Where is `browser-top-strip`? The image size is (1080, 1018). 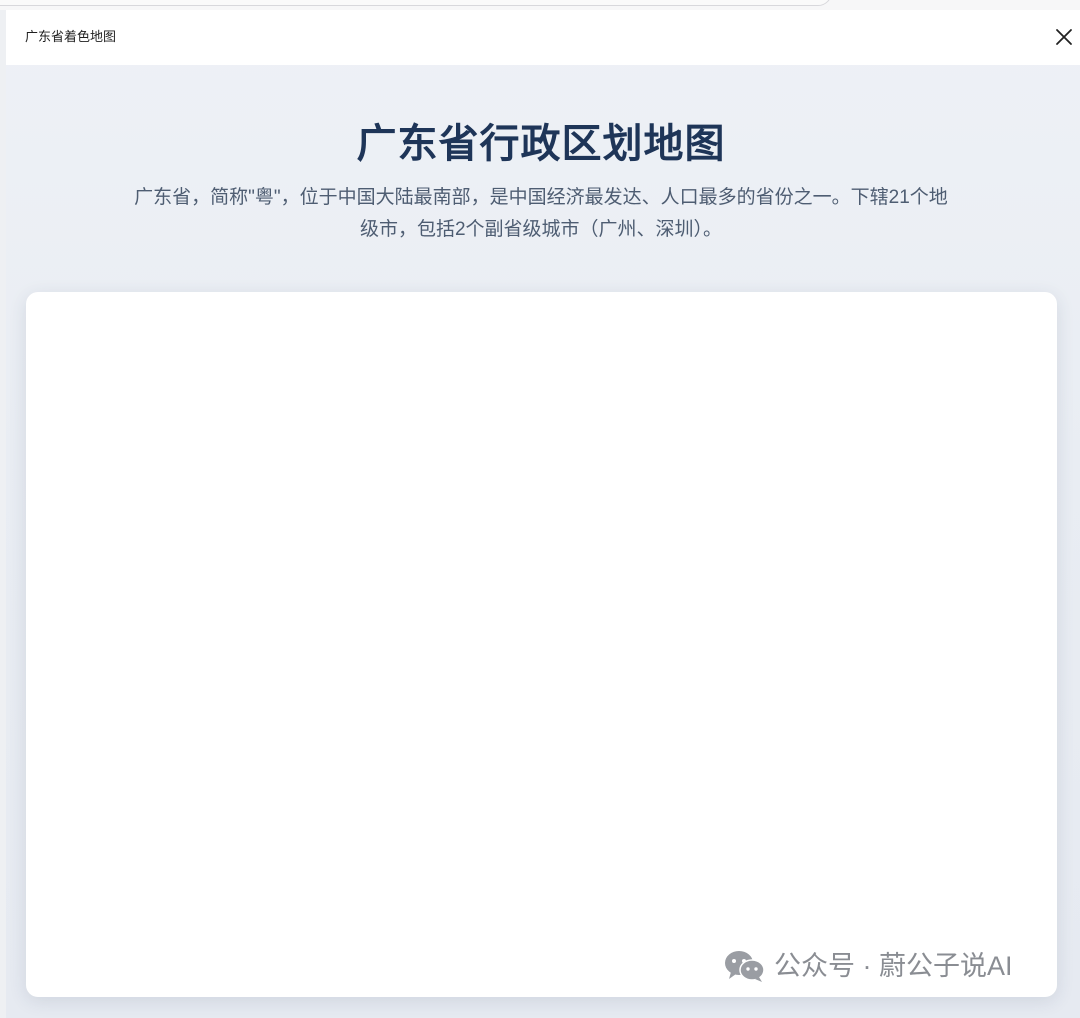 browser-top-strip is located at coordinates (540, 5).